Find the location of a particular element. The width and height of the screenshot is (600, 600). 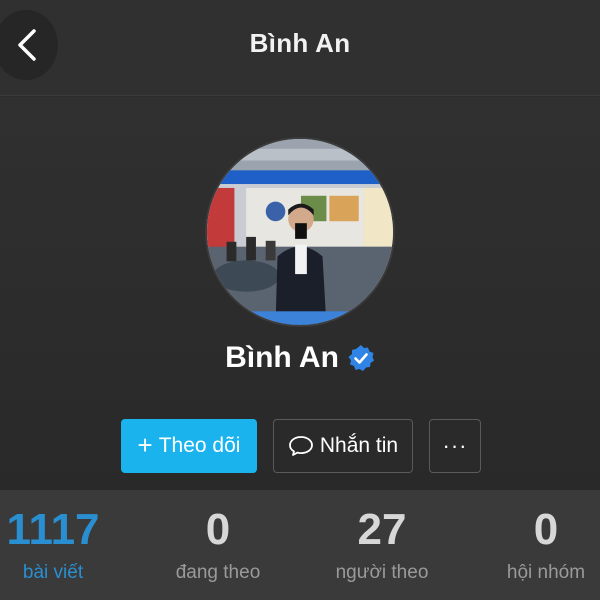

stat-label: bài viết is located at coordinates (53, 573).